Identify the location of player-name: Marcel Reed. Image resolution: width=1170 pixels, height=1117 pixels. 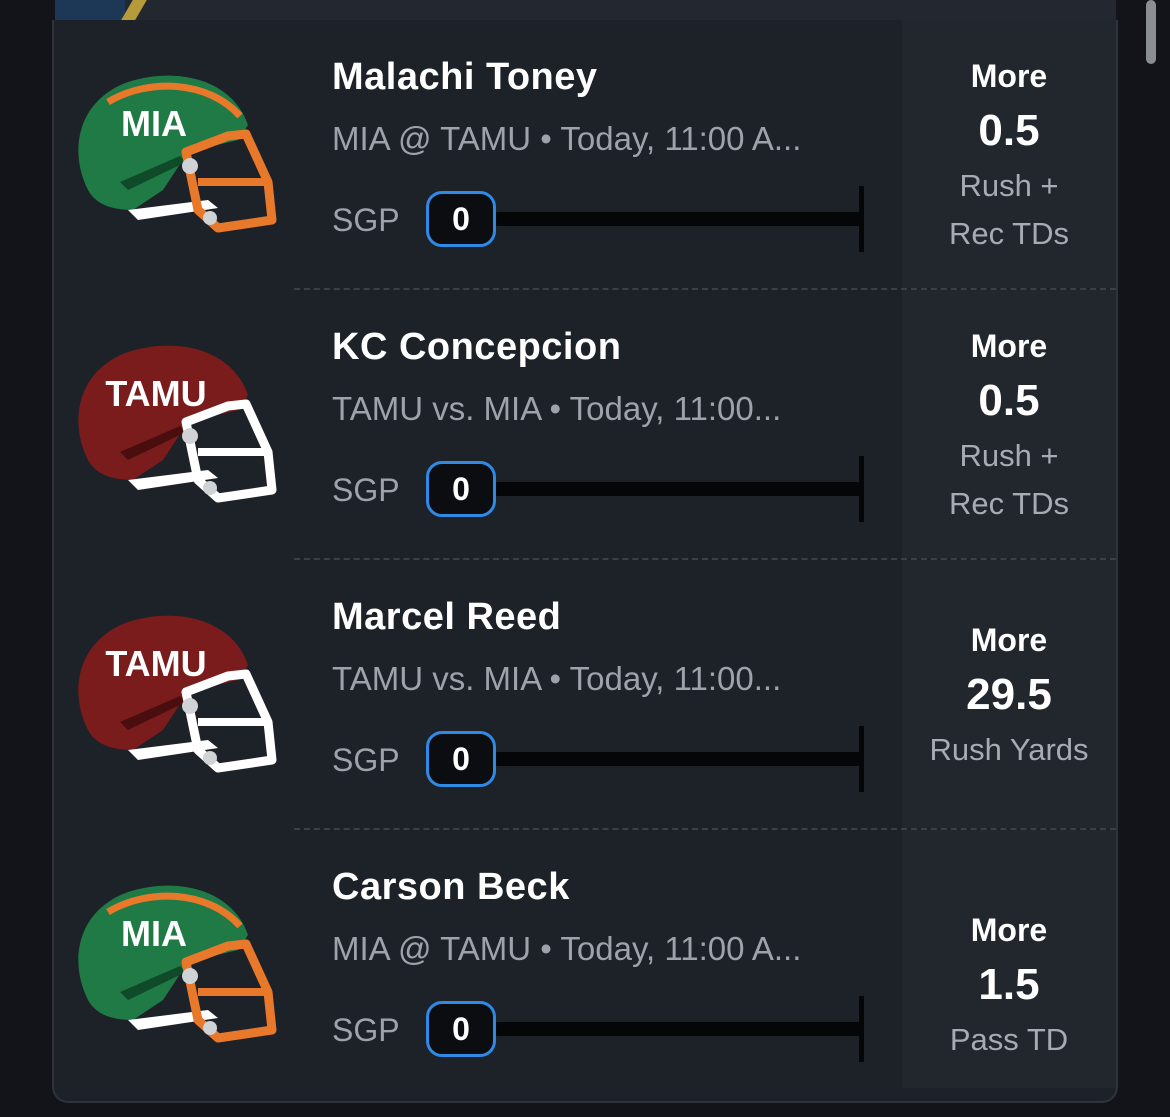
(447, 617).